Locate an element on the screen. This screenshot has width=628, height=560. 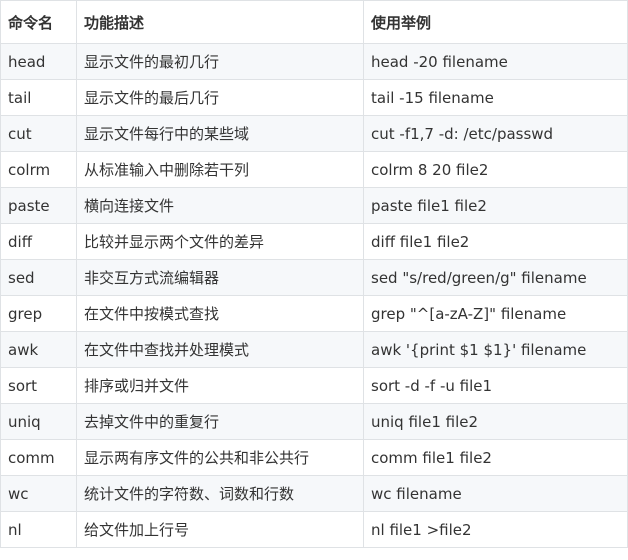
table-row: paste 横向连接文件 paste file1 file2 is located at coordinates (314, 205).